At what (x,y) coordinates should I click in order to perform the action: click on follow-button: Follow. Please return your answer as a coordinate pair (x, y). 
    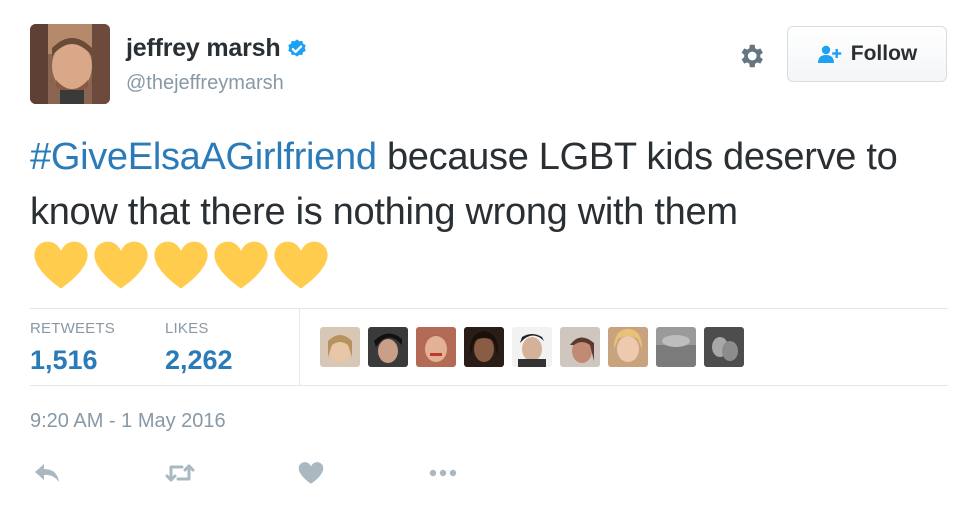
    Looking at the image, I should click on (867, 54).